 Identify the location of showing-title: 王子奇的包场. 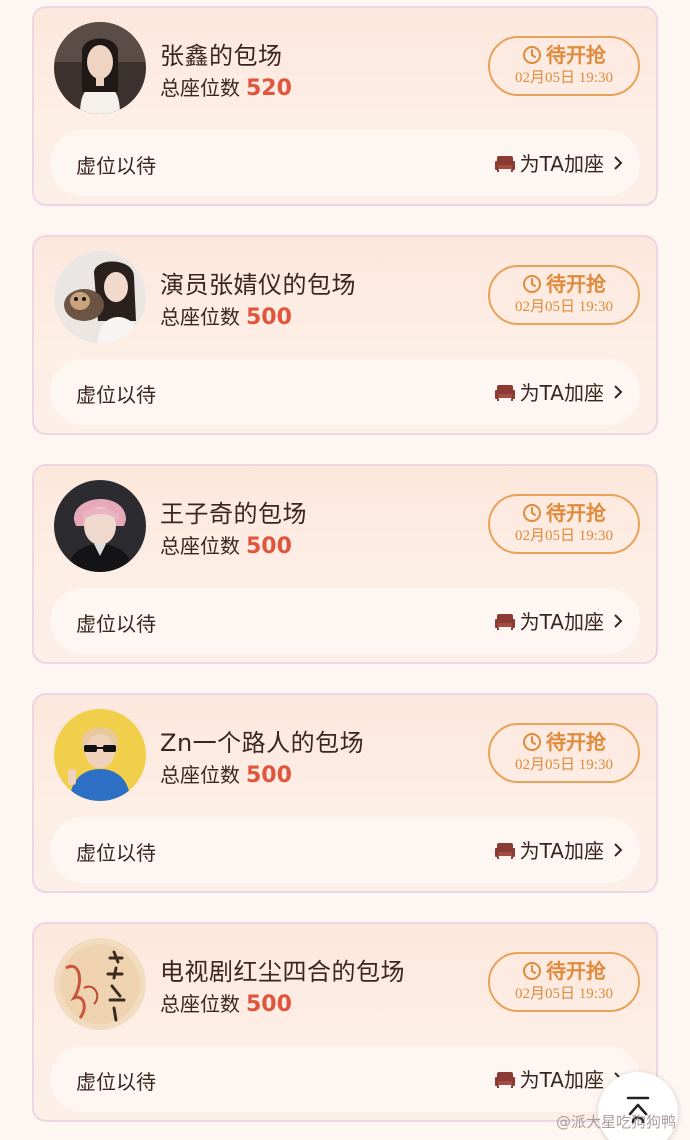
(233, 514).